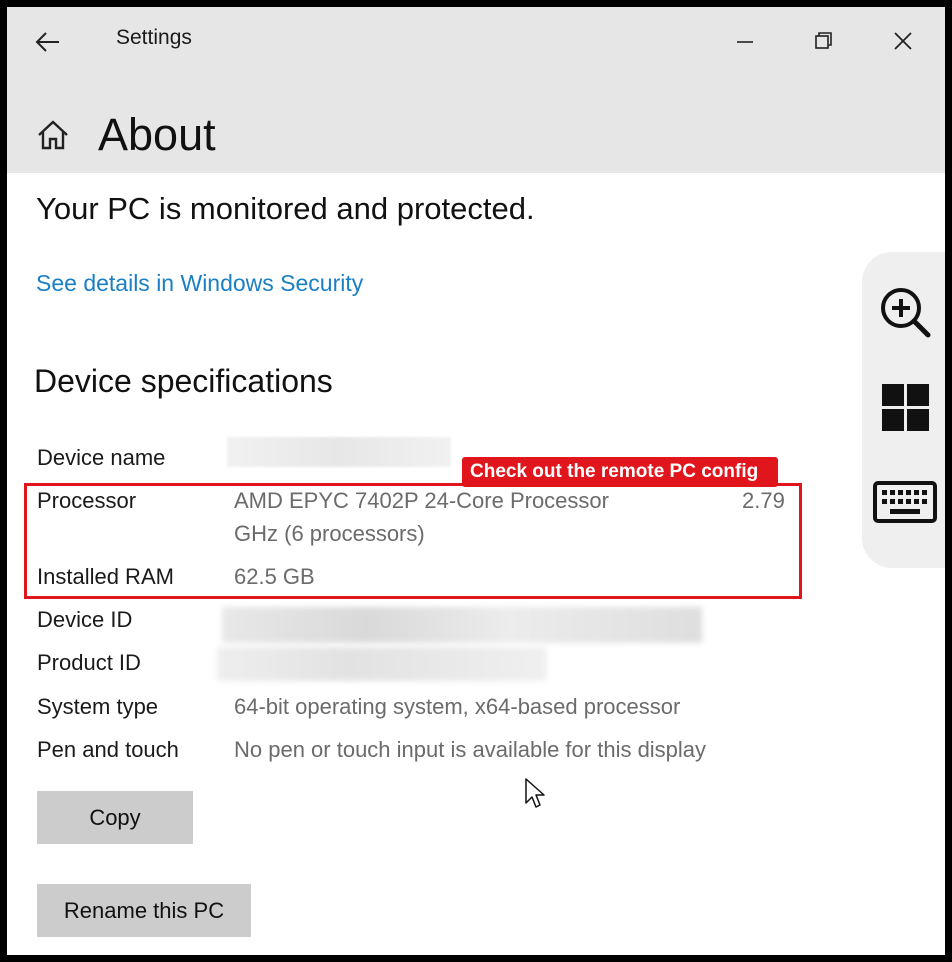 This screenshot has width=952, height=962. Describe the element at coordinates (183, 381) in the screenshot. I see `device-specs-heading: Device specifications` at that location.